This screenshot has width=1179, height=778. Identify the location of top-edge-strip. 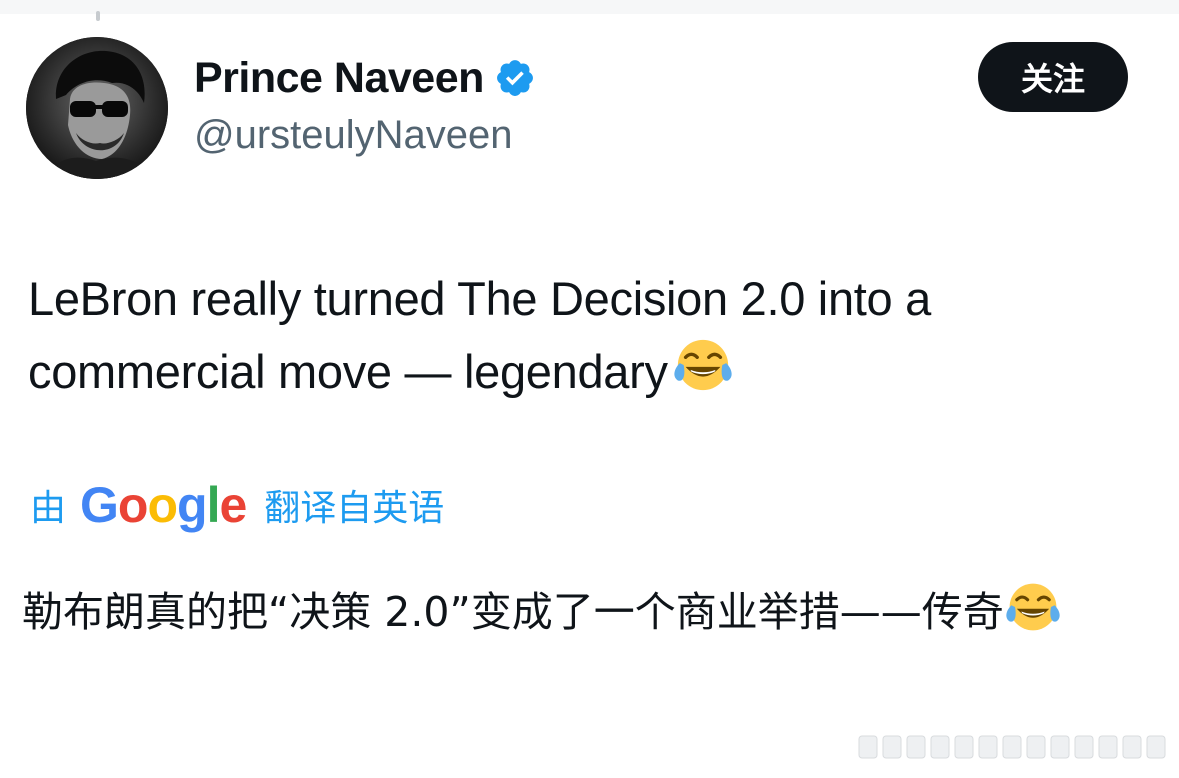
(589, 7).